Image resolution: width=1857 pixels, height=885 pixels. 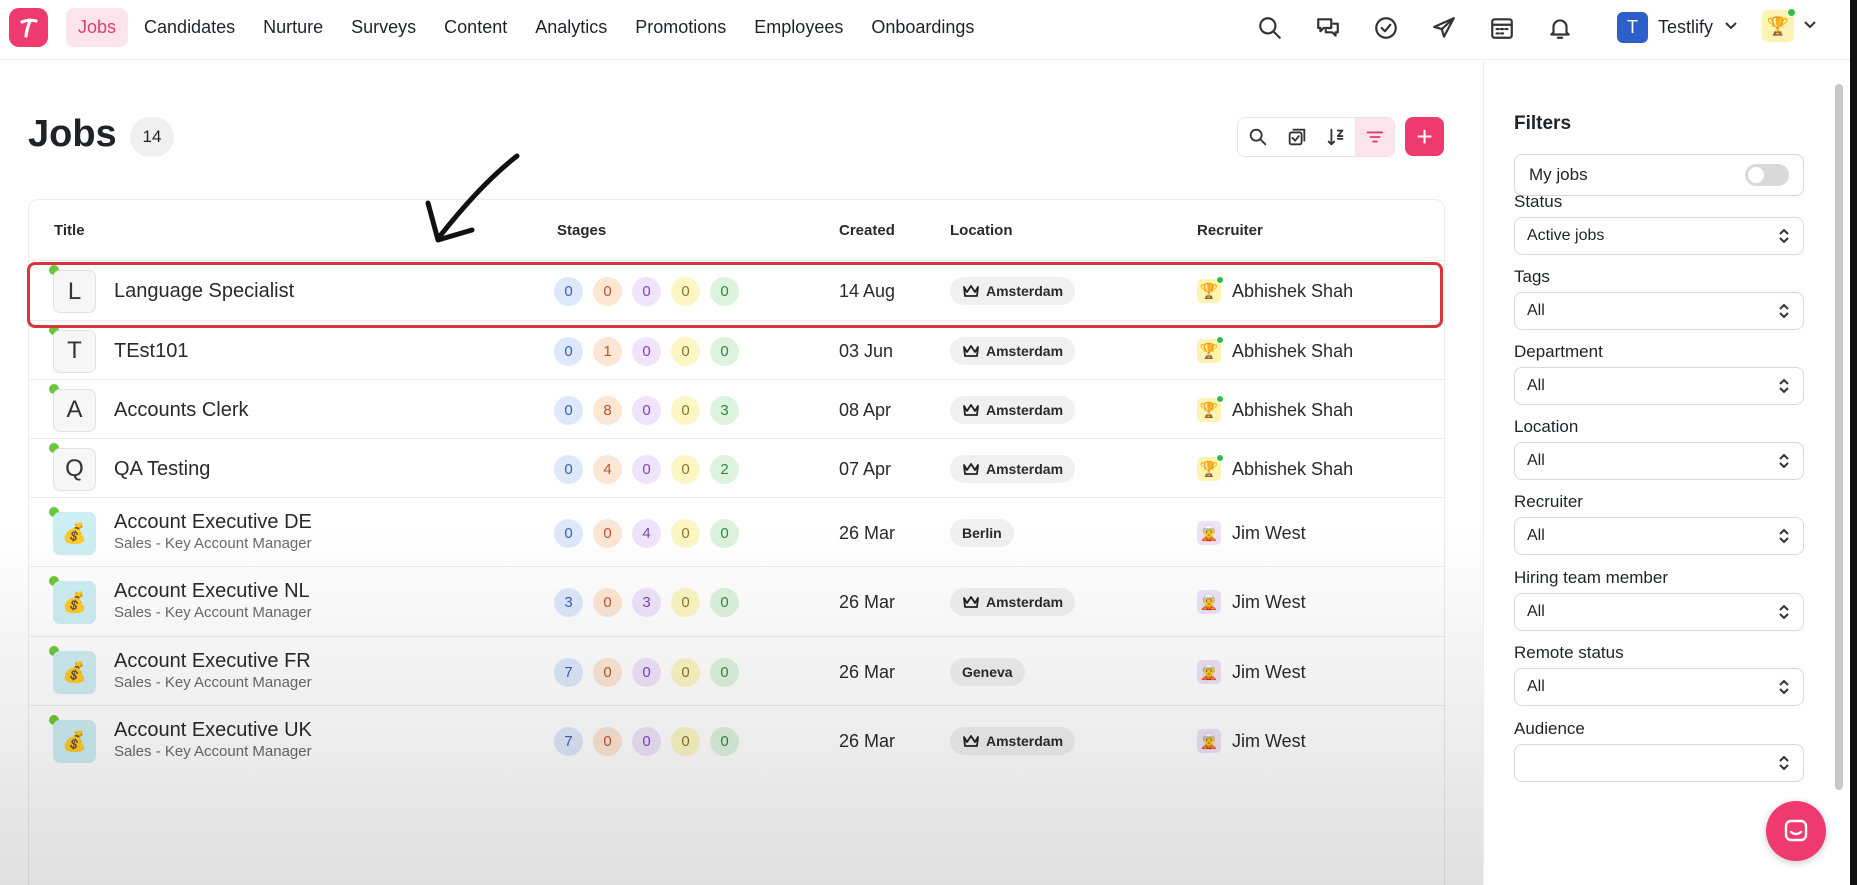 What do you see at coordinates (607, 351) in the screenshot?
I see `stage-count: 1` at bounding box center [607, 351].